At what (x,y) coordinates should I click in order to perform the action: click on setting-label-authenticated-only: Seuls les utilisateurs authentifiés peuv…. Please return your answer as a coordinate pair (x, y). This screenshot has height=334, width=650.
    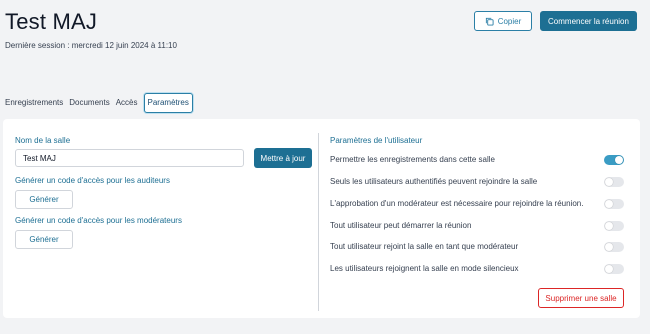
    Looking at the image, I should click on (434, 181).